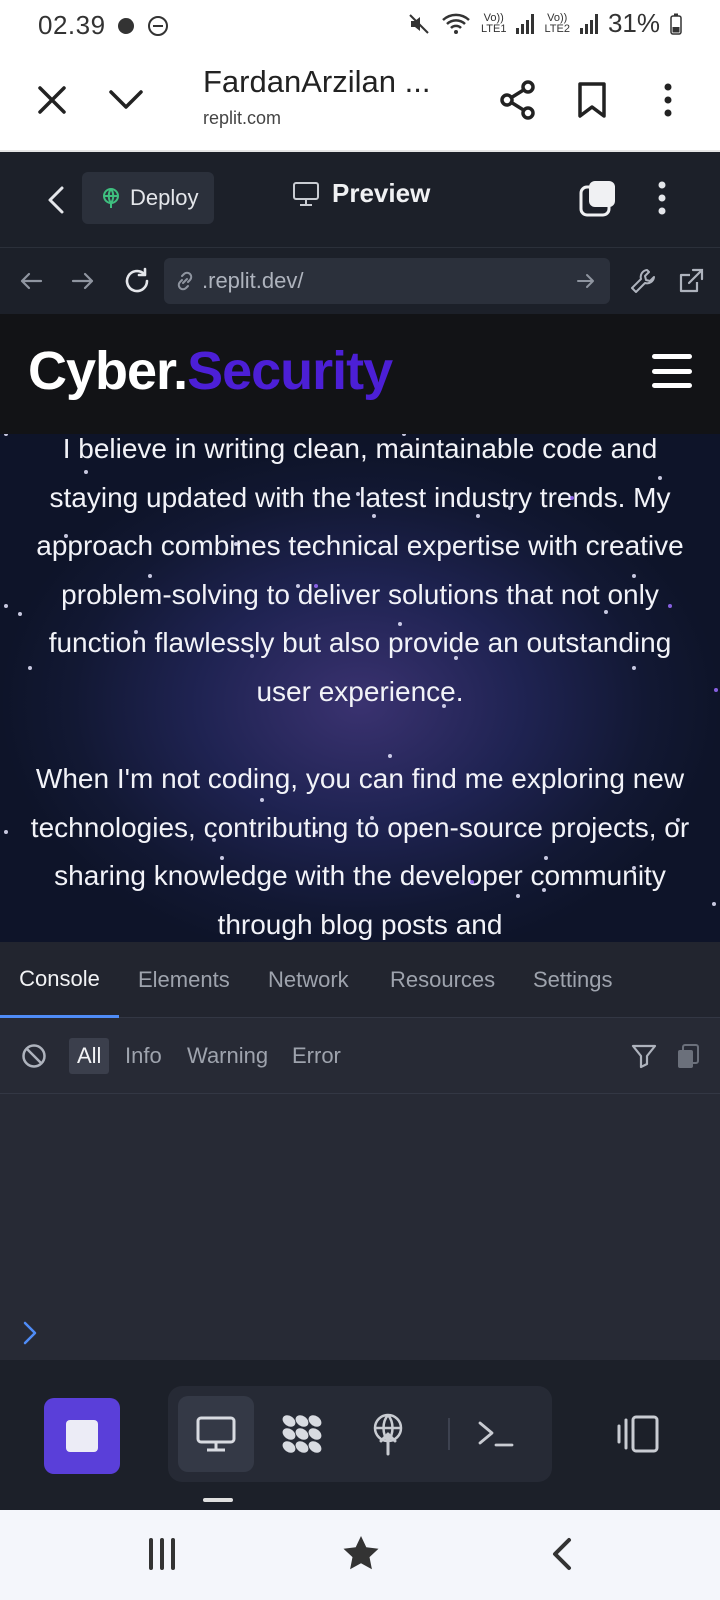 This screenshot has height=1600, width=720. I want to click on mute-icon, so click(419, 23).